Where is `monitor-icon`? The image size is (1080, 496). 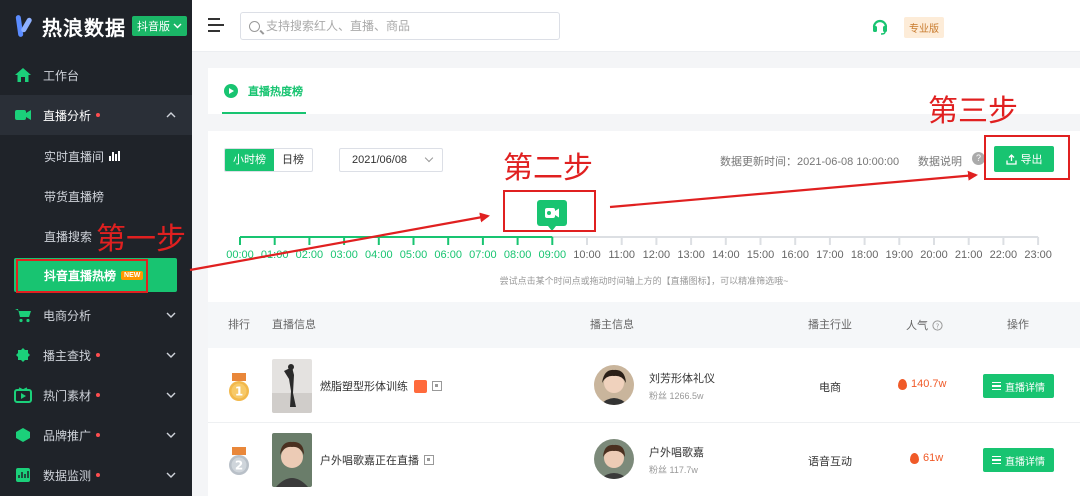
monitor-icon is located at coordinates (23, 475).